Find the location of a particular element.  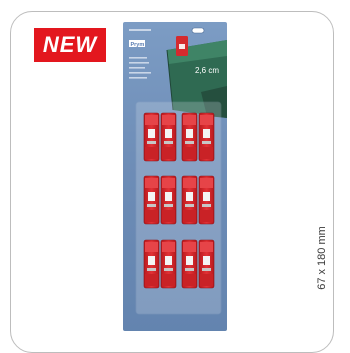

hang-hole is located at coordinates (198, 30).